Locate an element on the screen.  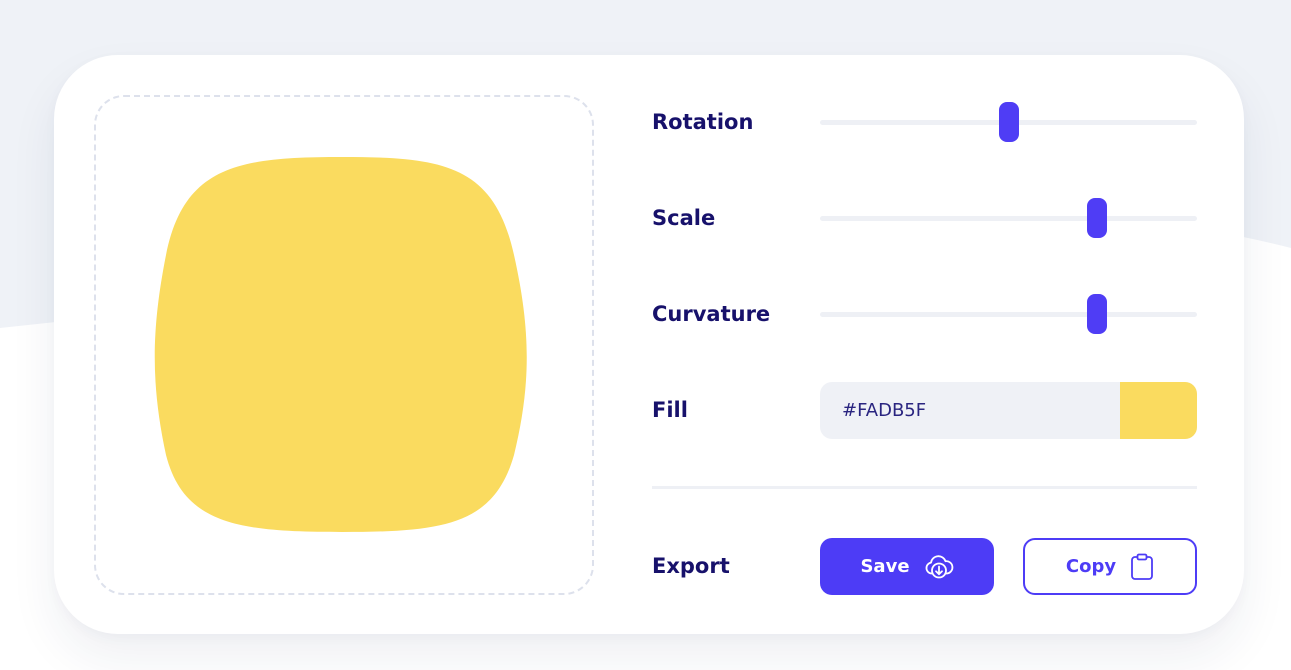
cloud-download-icon is located at coordinates (939, 566).